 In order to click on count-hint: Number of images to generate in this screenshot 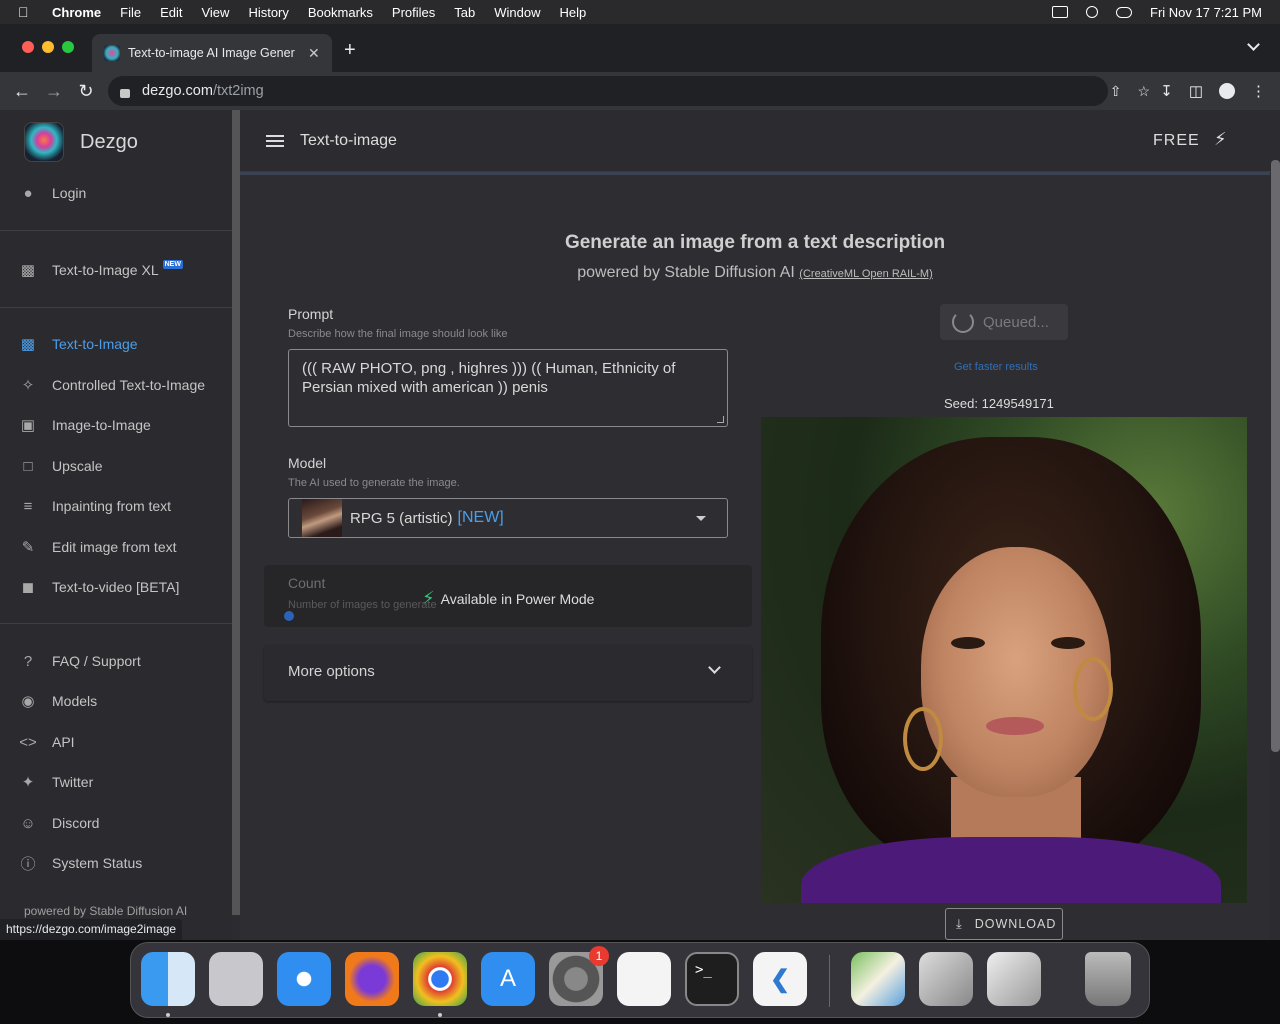, I will do `click(362, 605)`.